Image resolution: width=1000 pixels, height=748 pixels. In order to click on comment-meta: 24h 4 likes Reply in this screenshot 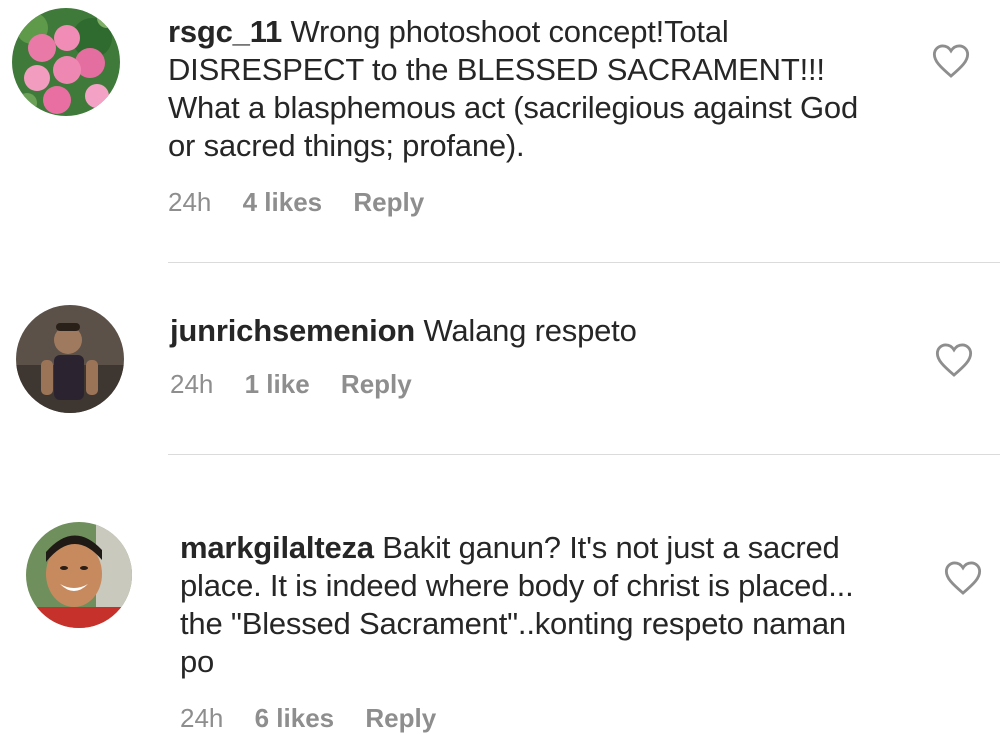, I will do `click(308, 202)`.